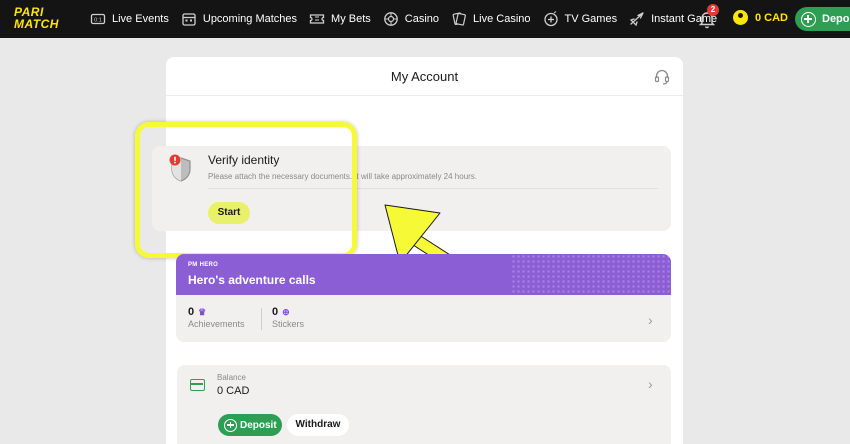  I want to click on header-deposit-label: Deposit, so click(836, 19).